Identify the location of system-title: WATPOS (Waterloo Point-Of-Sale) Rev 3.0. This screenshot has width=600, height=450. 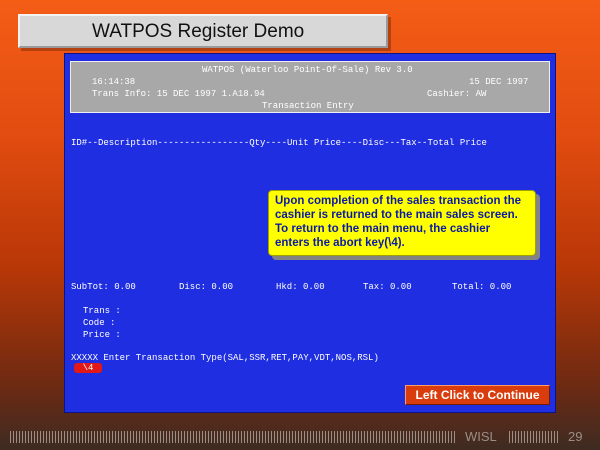
(307, 70).